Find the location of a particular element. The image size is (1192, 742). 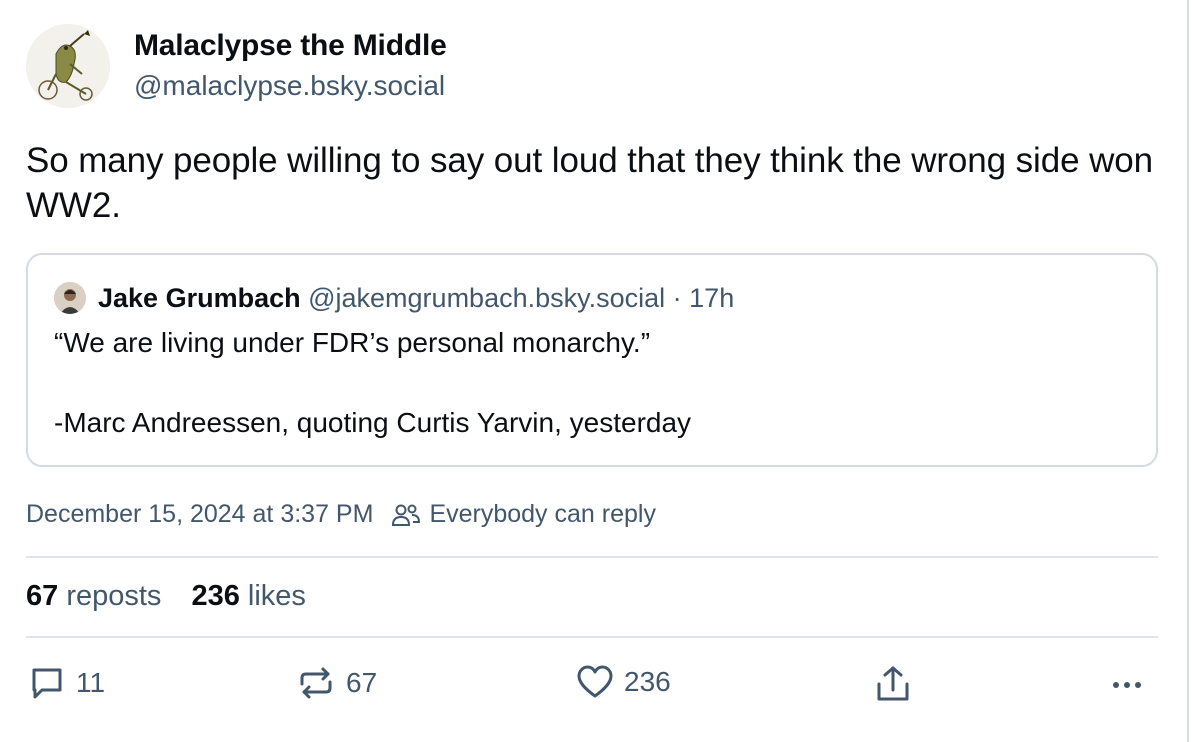

person-photo-icon is located at coordinates (70, 298).